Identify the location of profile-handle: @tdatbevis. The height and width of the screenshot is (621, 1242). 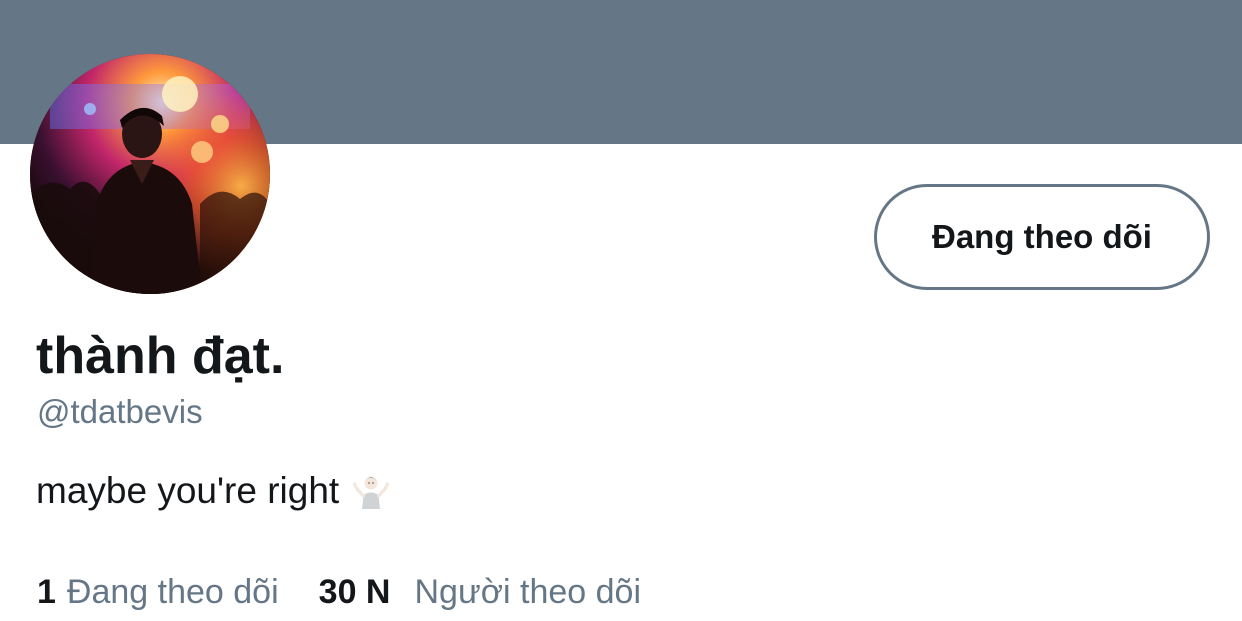
(120, 411).